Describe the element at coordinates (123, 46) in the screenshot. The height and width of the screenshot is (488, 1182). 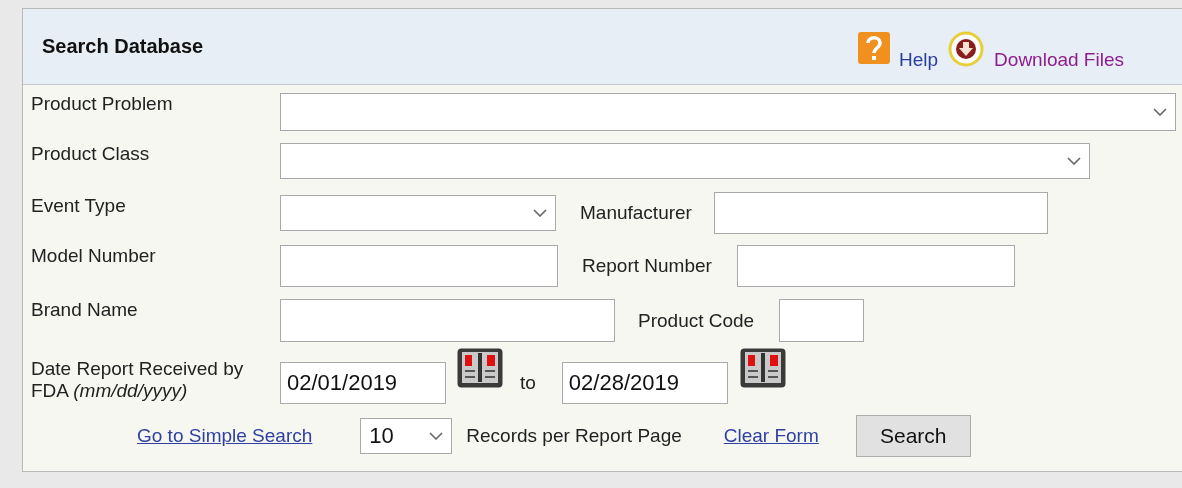
I see `panel-title: Search Database` at that location.